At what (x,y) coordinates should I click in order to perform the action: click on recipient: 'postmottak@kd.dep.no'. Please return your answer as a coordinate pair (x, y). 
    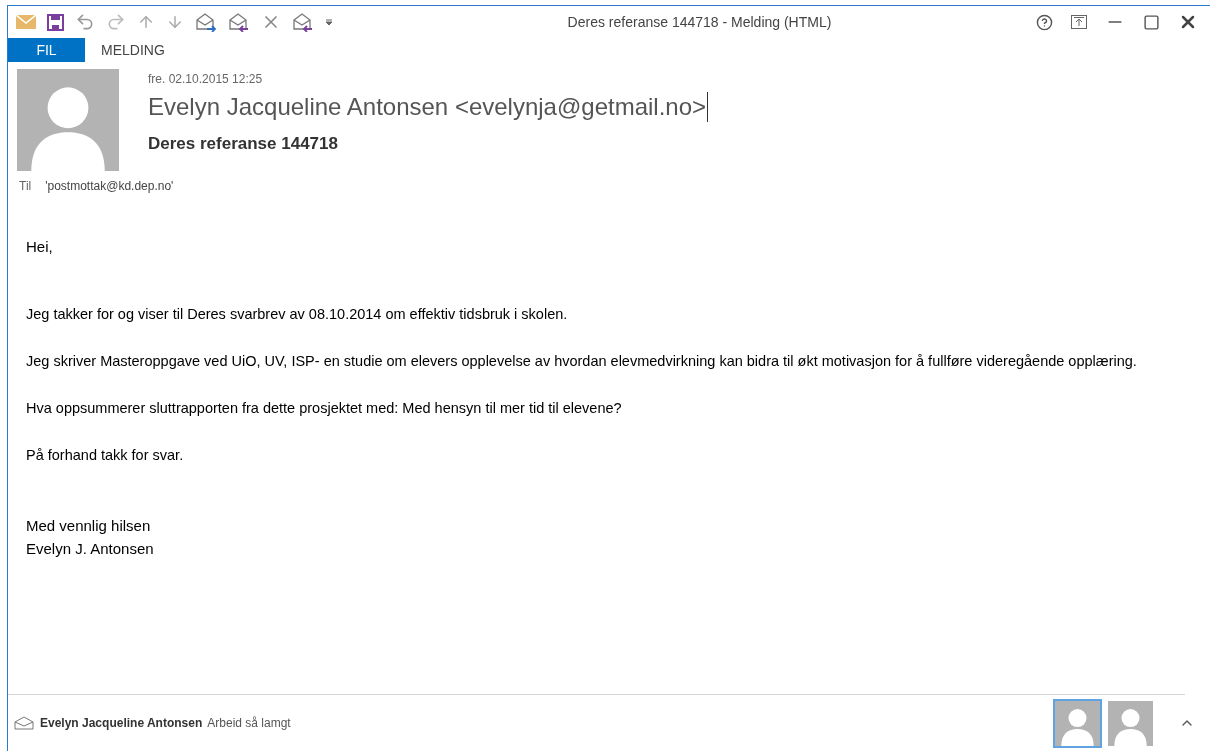
    Looking at the image, I should click on (109, 186).